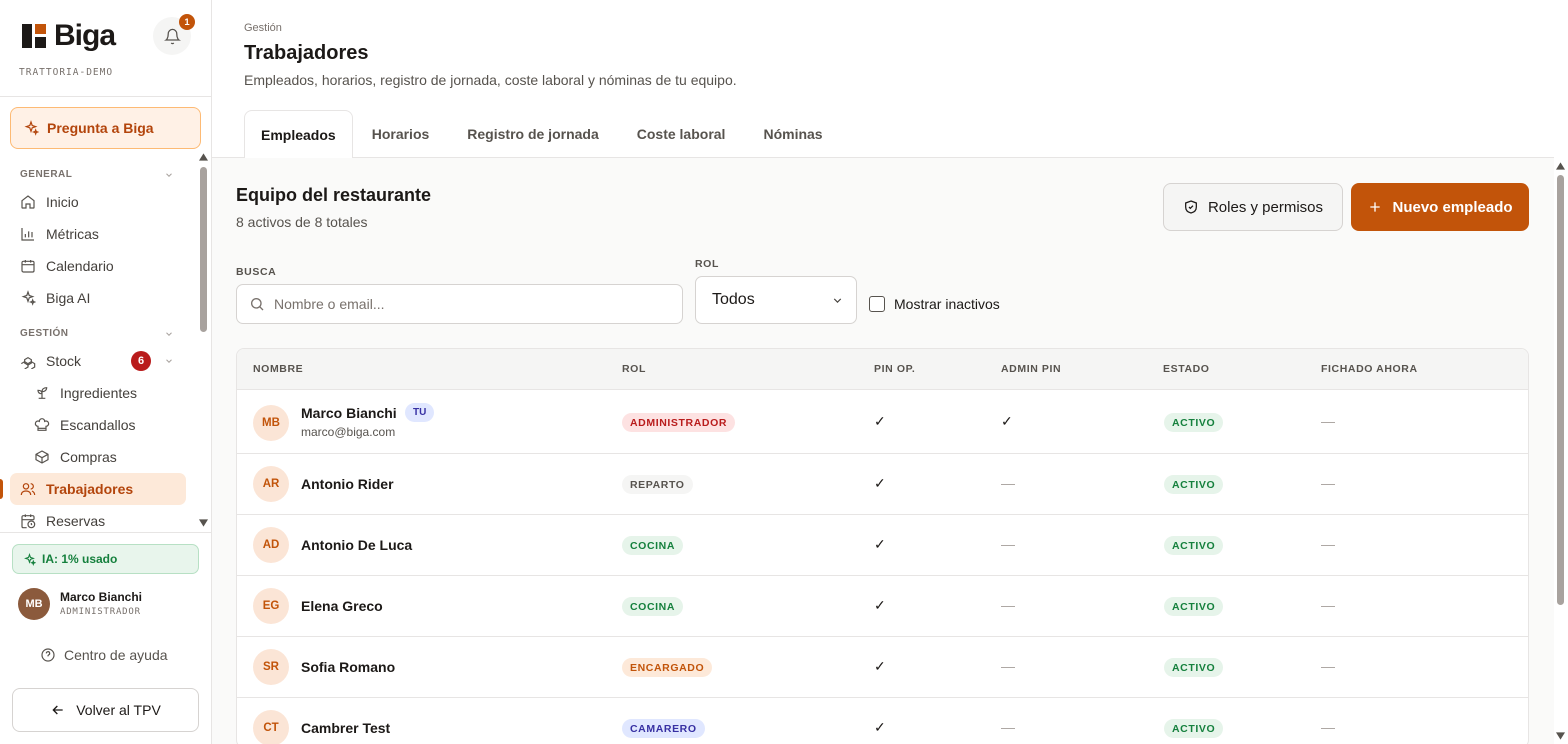 The image size is (1568, 744). I want to click on sidebar-item-label: Ingredientes, so click(99, 393).